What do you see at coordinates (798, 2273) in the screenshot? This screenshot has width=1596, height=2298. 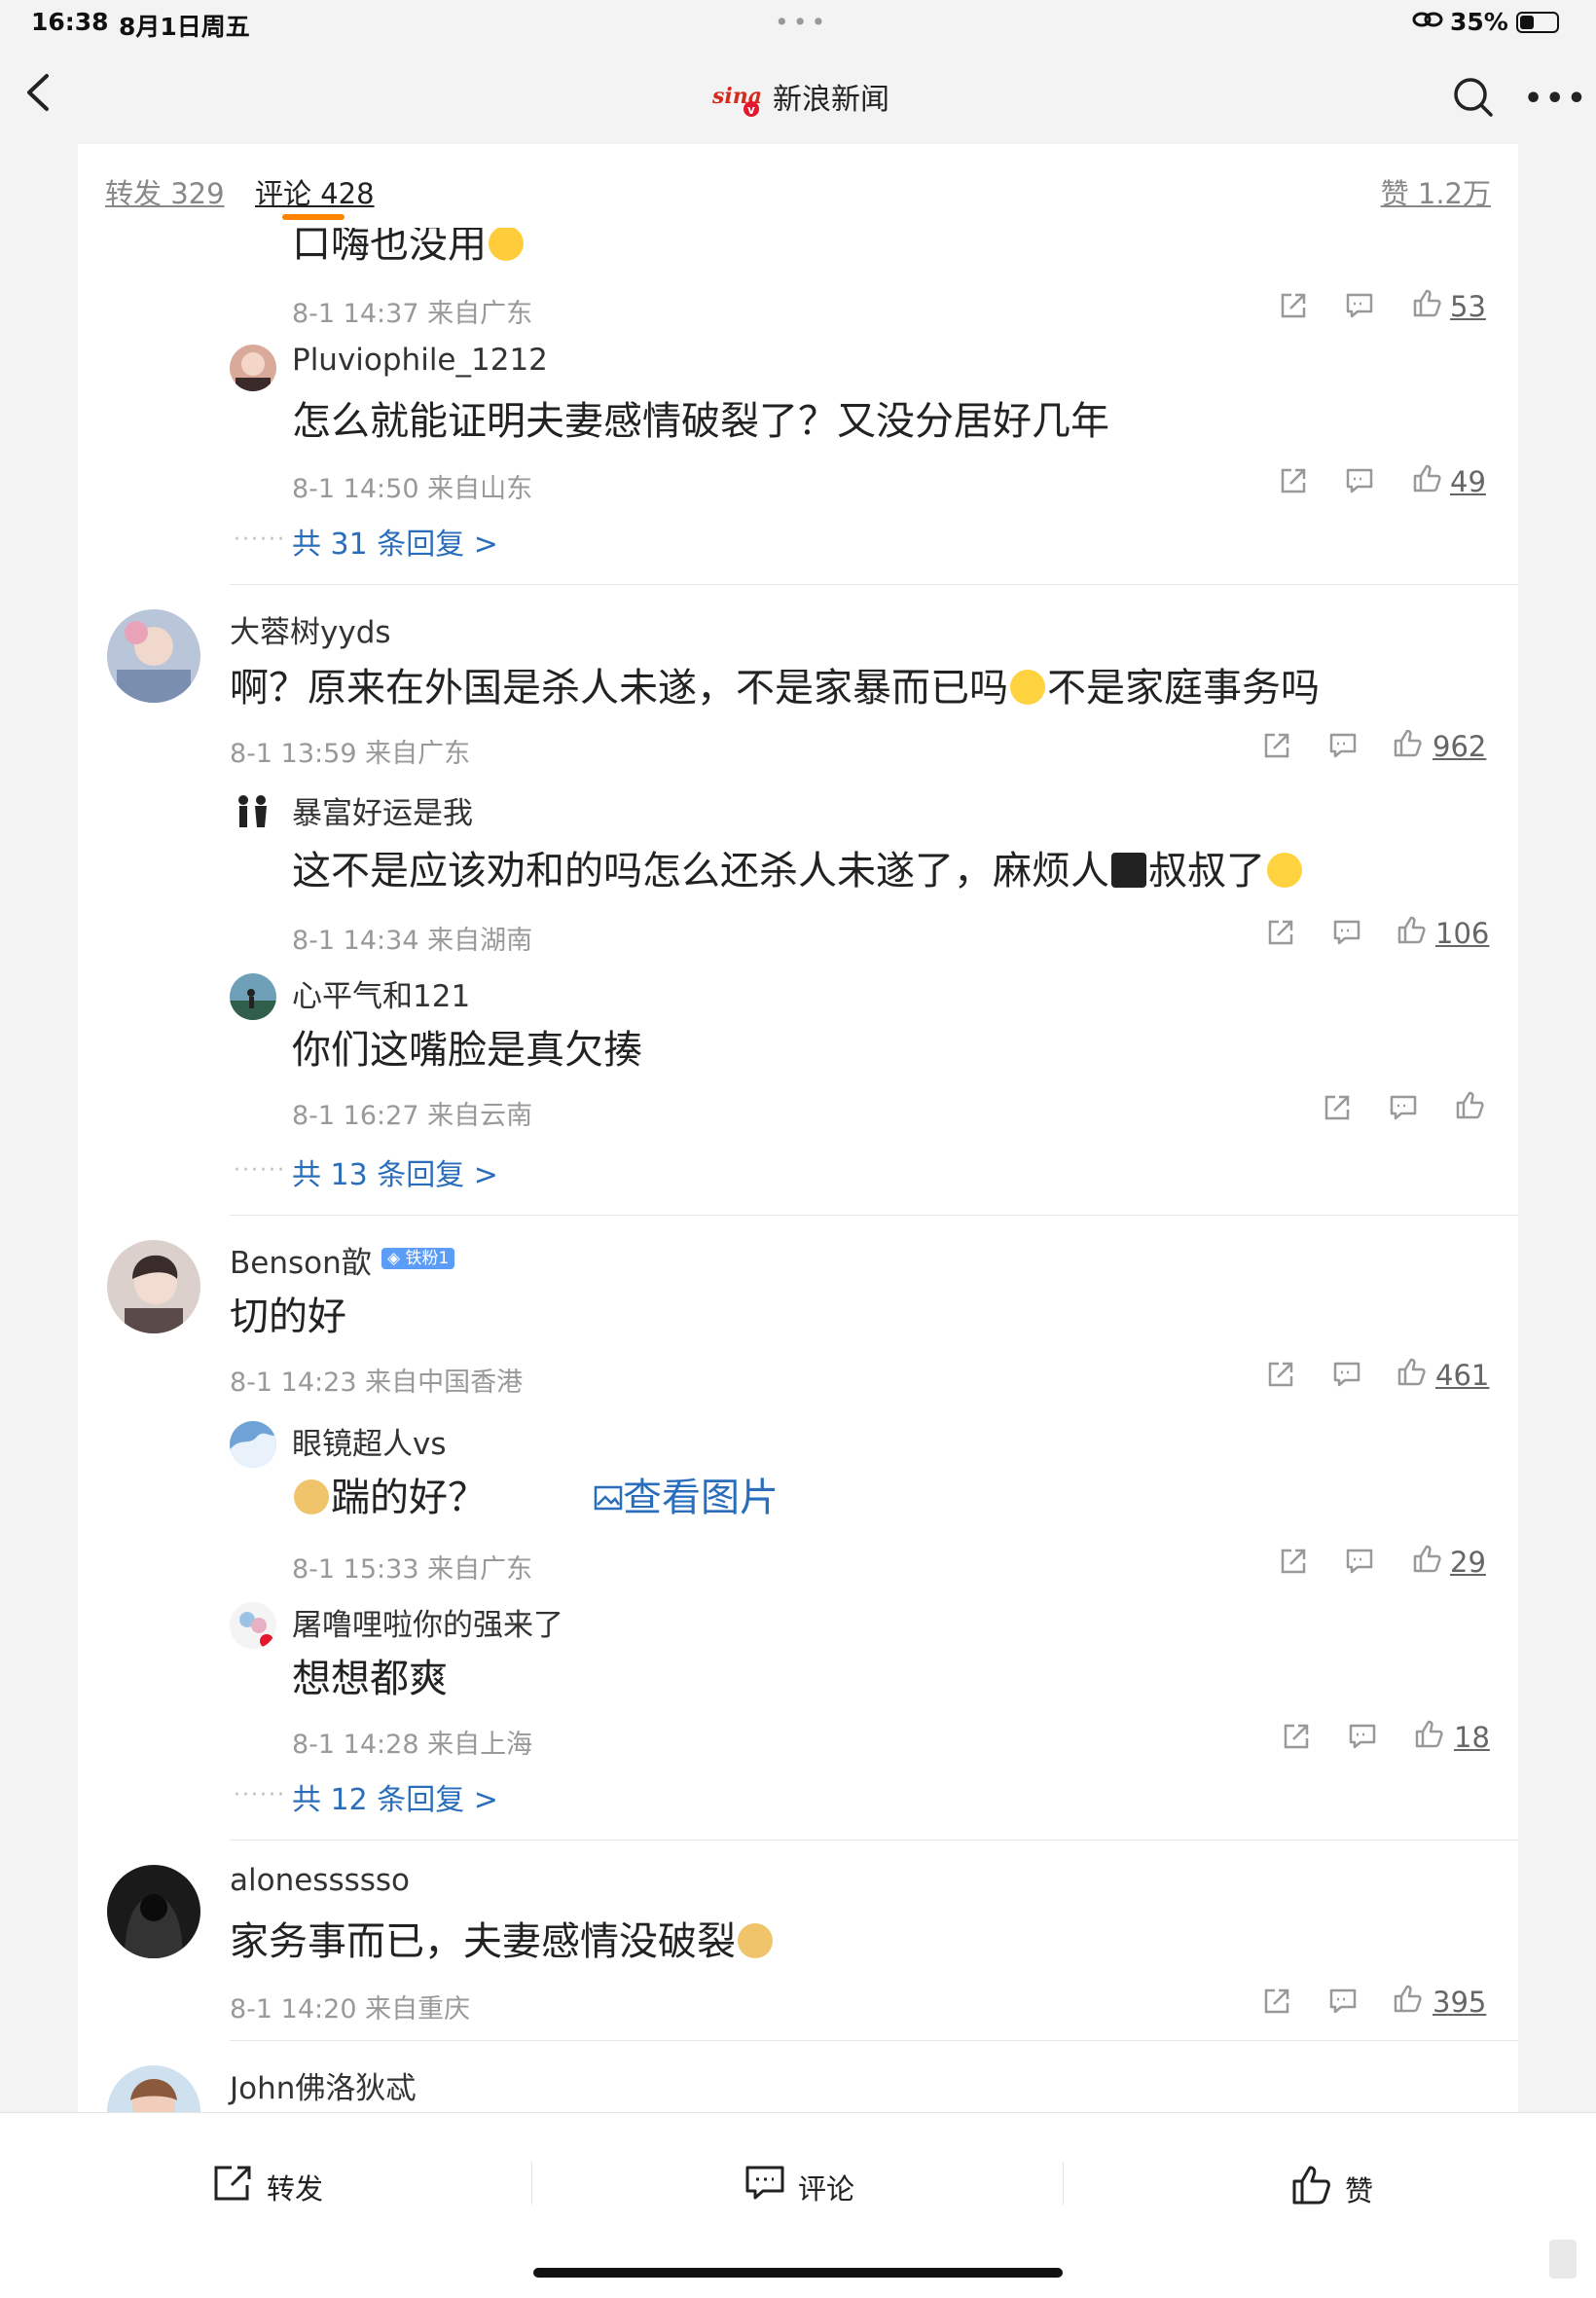 I see `home-indicator` at bounding box center [798, 2273].